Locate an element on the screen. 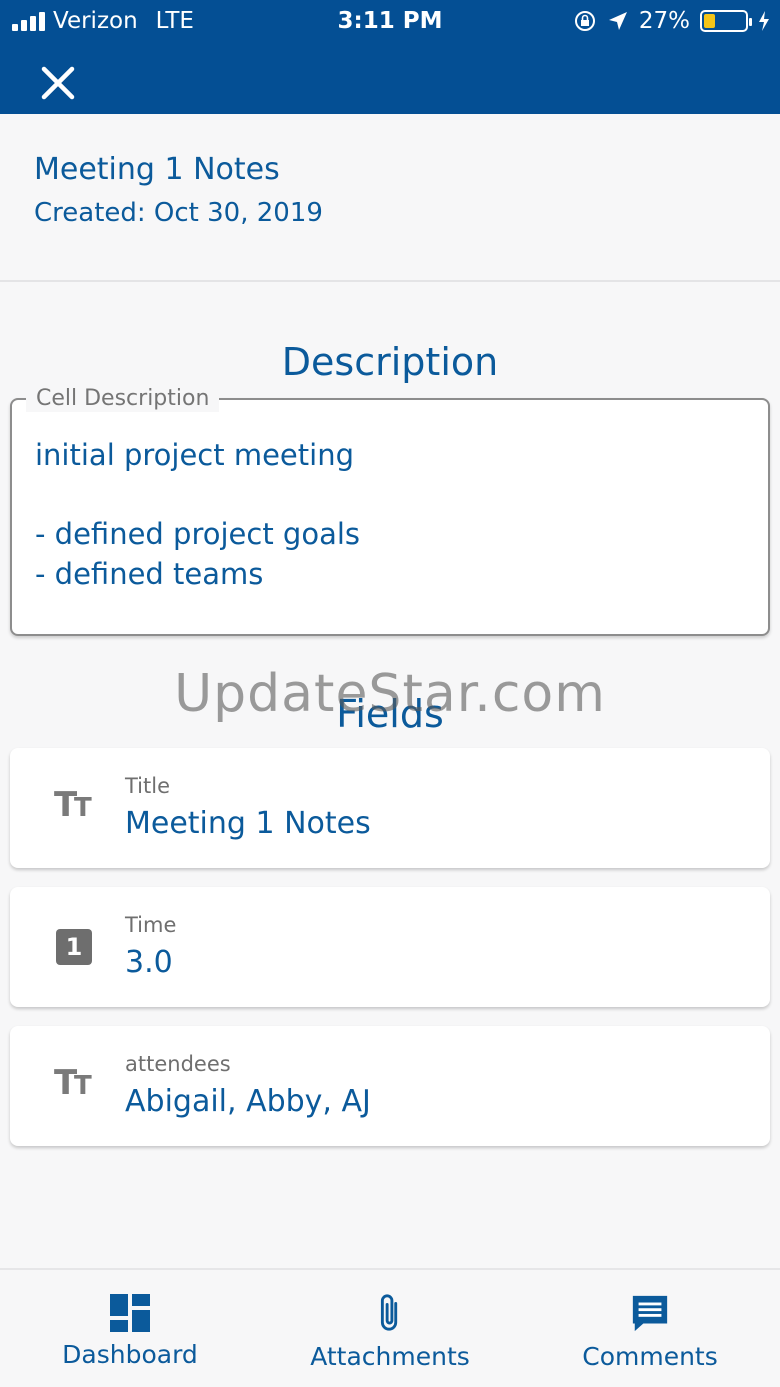 The height and width of the screenshot is (1387, 780). status-right: 27% is located at coordinates (671, 21).